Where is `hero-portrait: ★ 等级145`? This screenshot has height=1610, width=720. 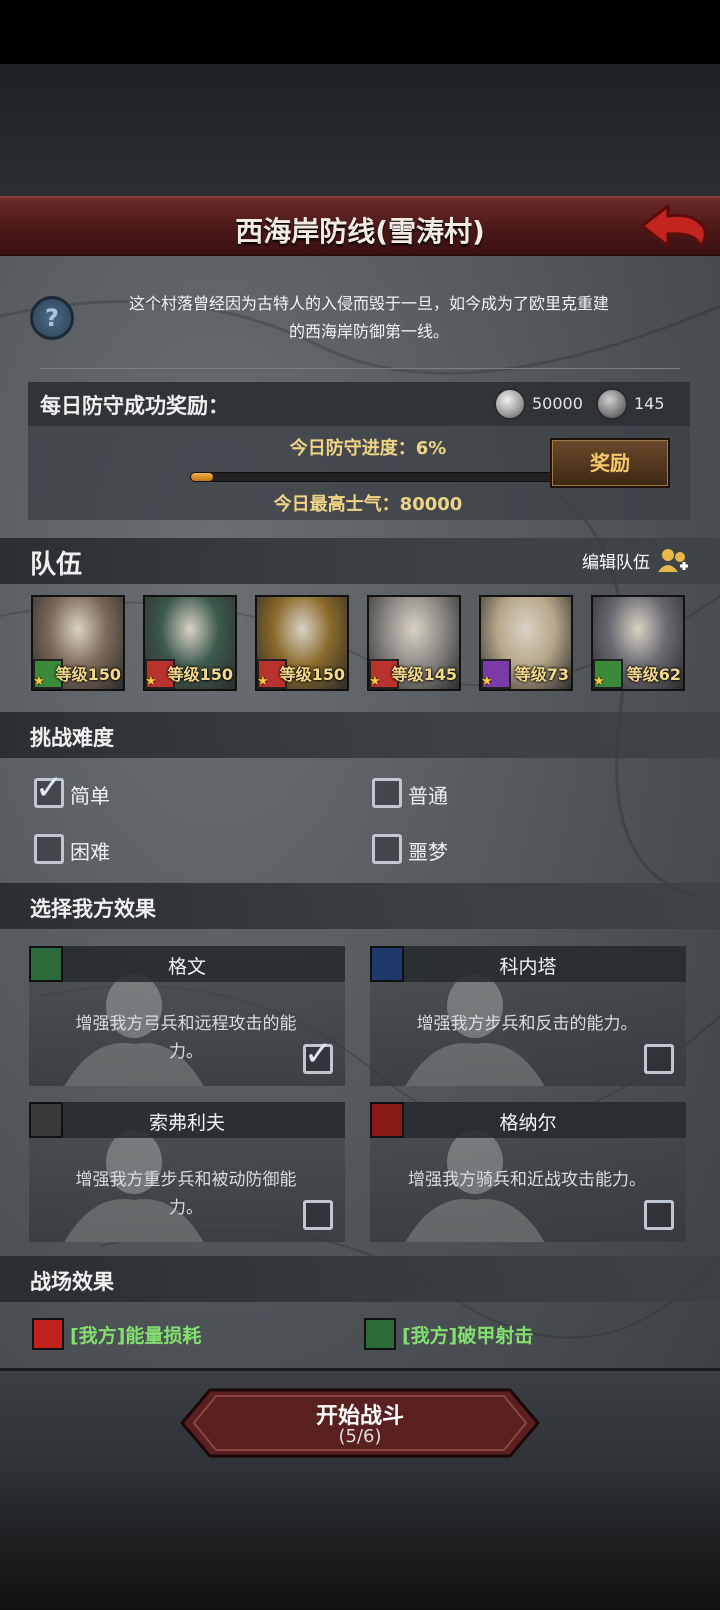
hero-portrait: ★ 等级145 is located at coordinates (414, 643).